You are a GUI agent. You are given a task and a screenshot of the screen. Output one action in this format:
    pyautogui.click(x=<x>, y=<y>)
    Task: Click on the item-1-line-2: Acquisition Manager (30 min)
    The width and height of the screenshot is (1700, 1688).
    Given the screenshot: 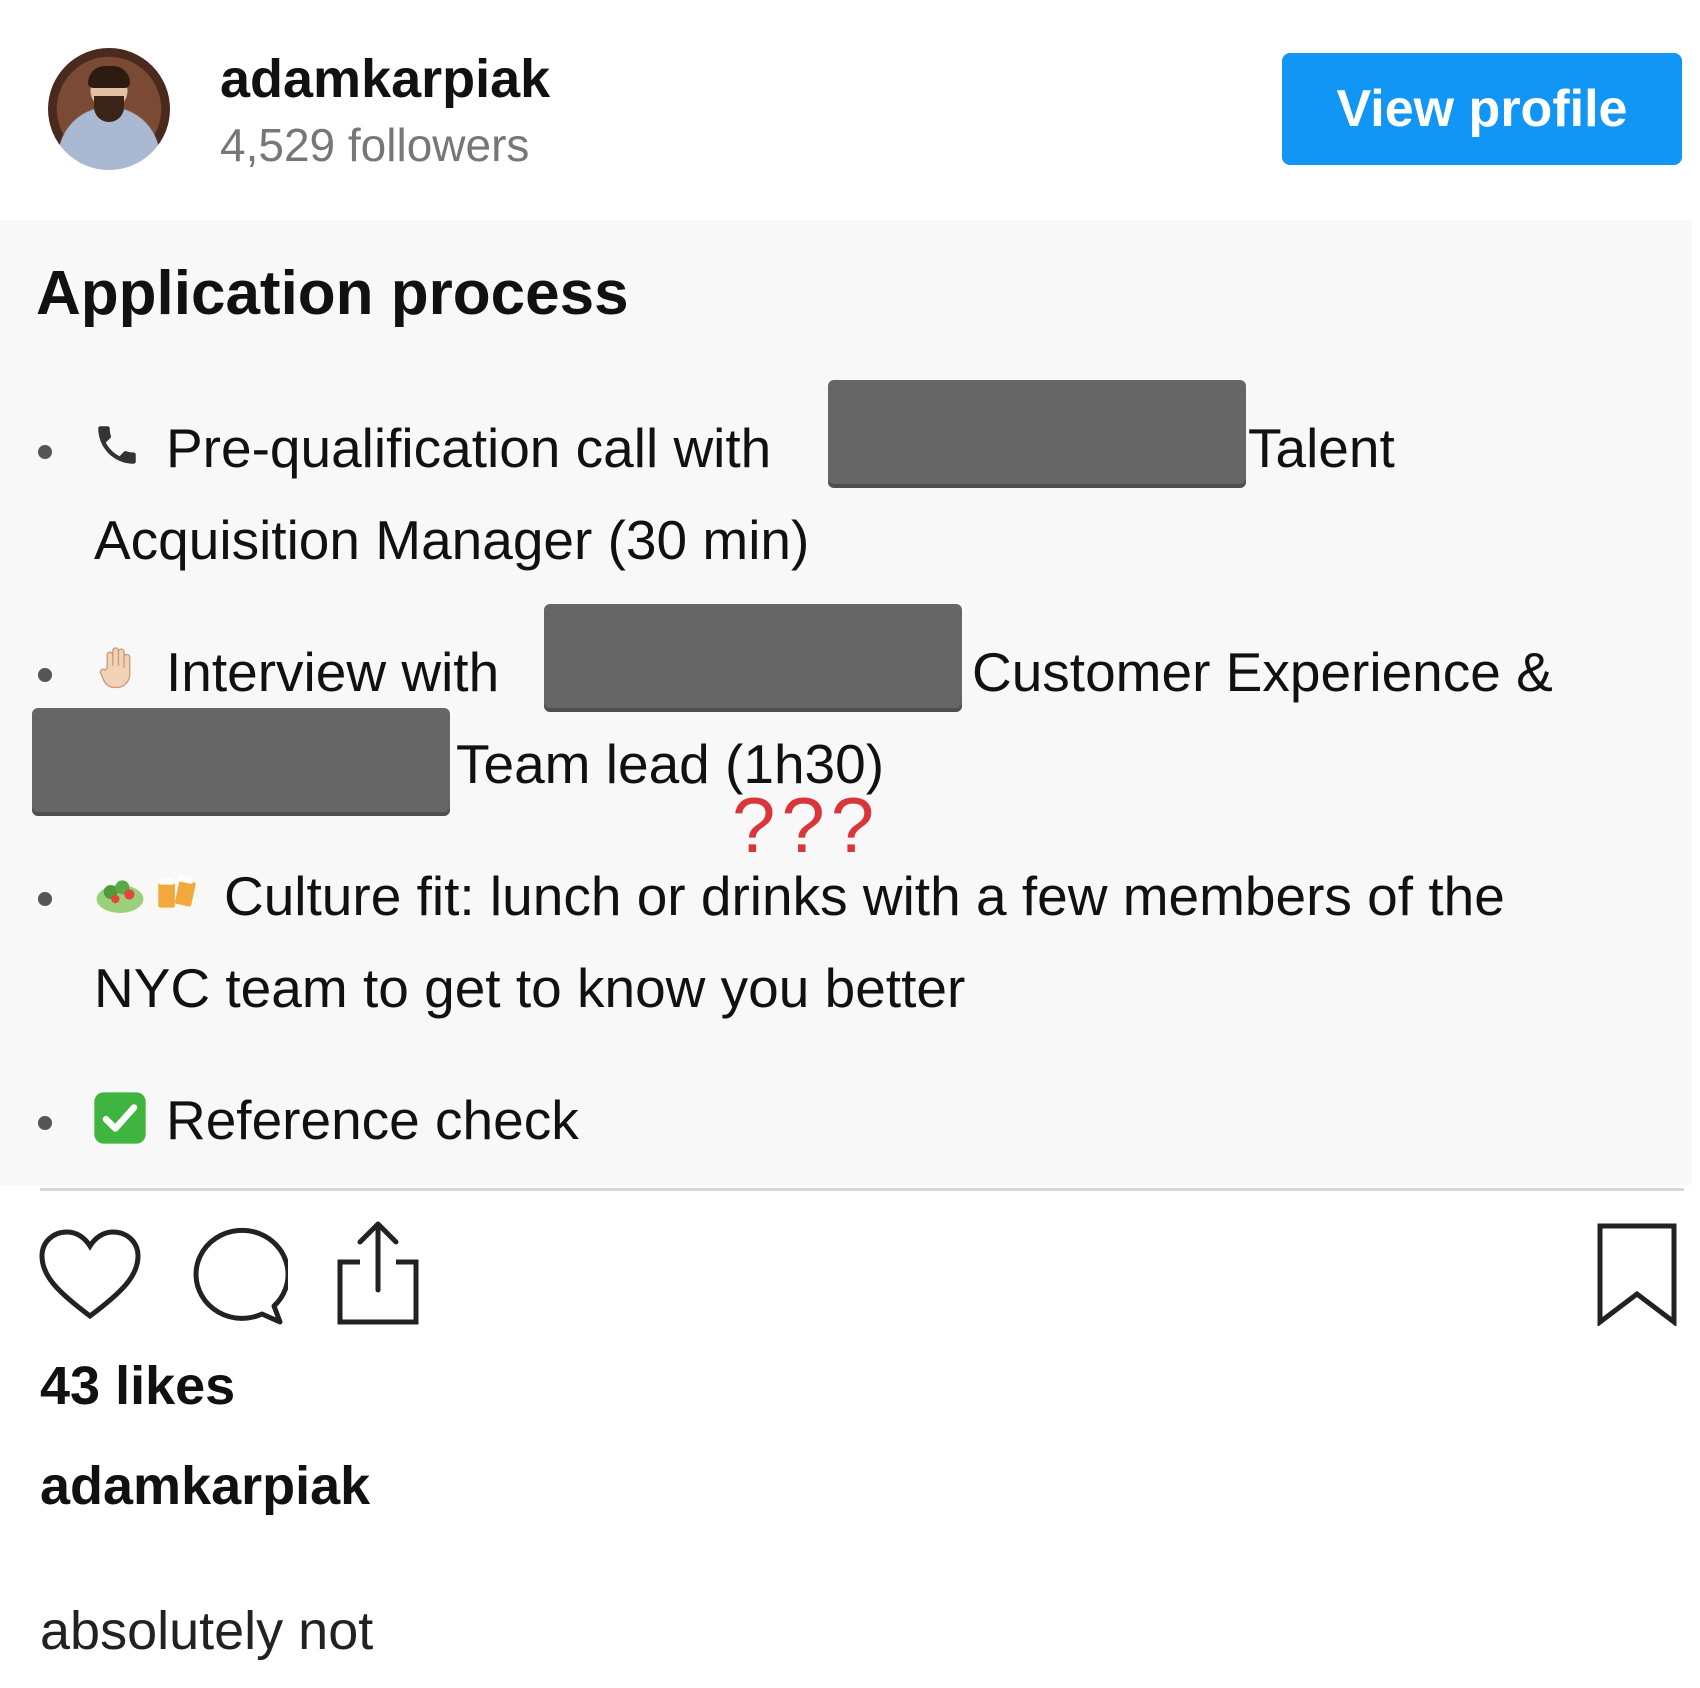 What is the action you would take?
    pyautogui.click(x=452, y=540)
    